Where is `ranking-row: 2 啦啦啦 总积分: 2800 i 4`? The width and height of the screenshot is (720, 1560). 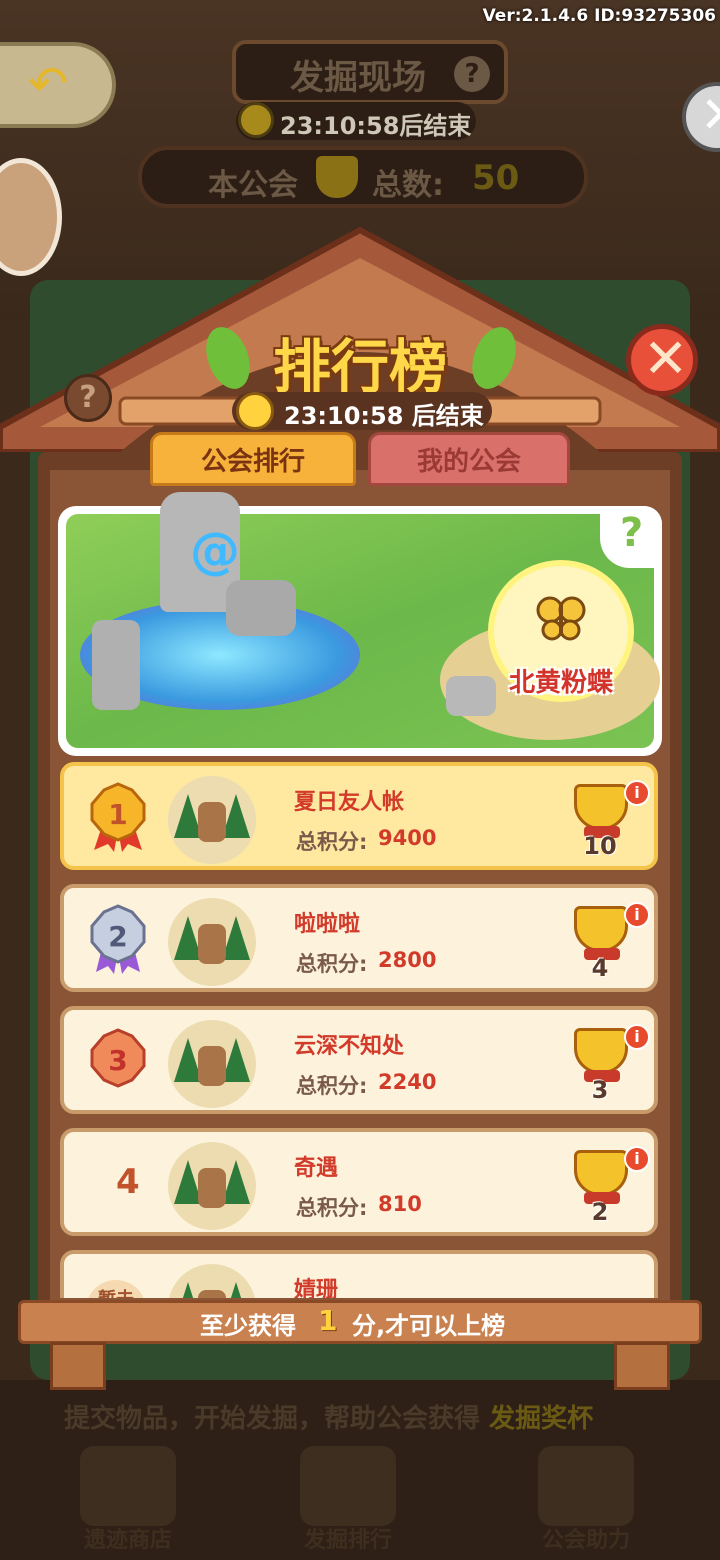
ranking-row: 2 啦啦啦 总积分: 2800 i 4 is located at coordinates (359, 938).